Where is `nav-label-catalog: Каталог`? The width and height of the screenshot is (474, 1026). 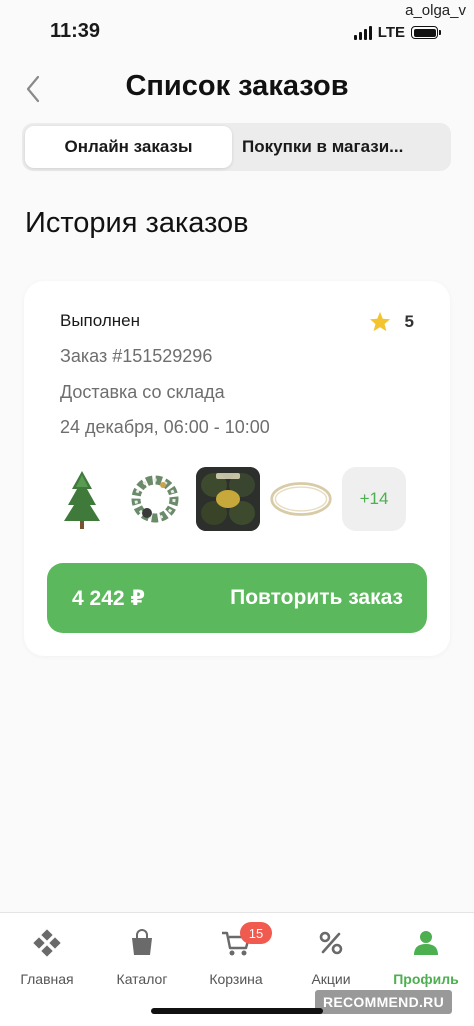
nav-label-catalog: Каталог is located at coordinates (142, 979).